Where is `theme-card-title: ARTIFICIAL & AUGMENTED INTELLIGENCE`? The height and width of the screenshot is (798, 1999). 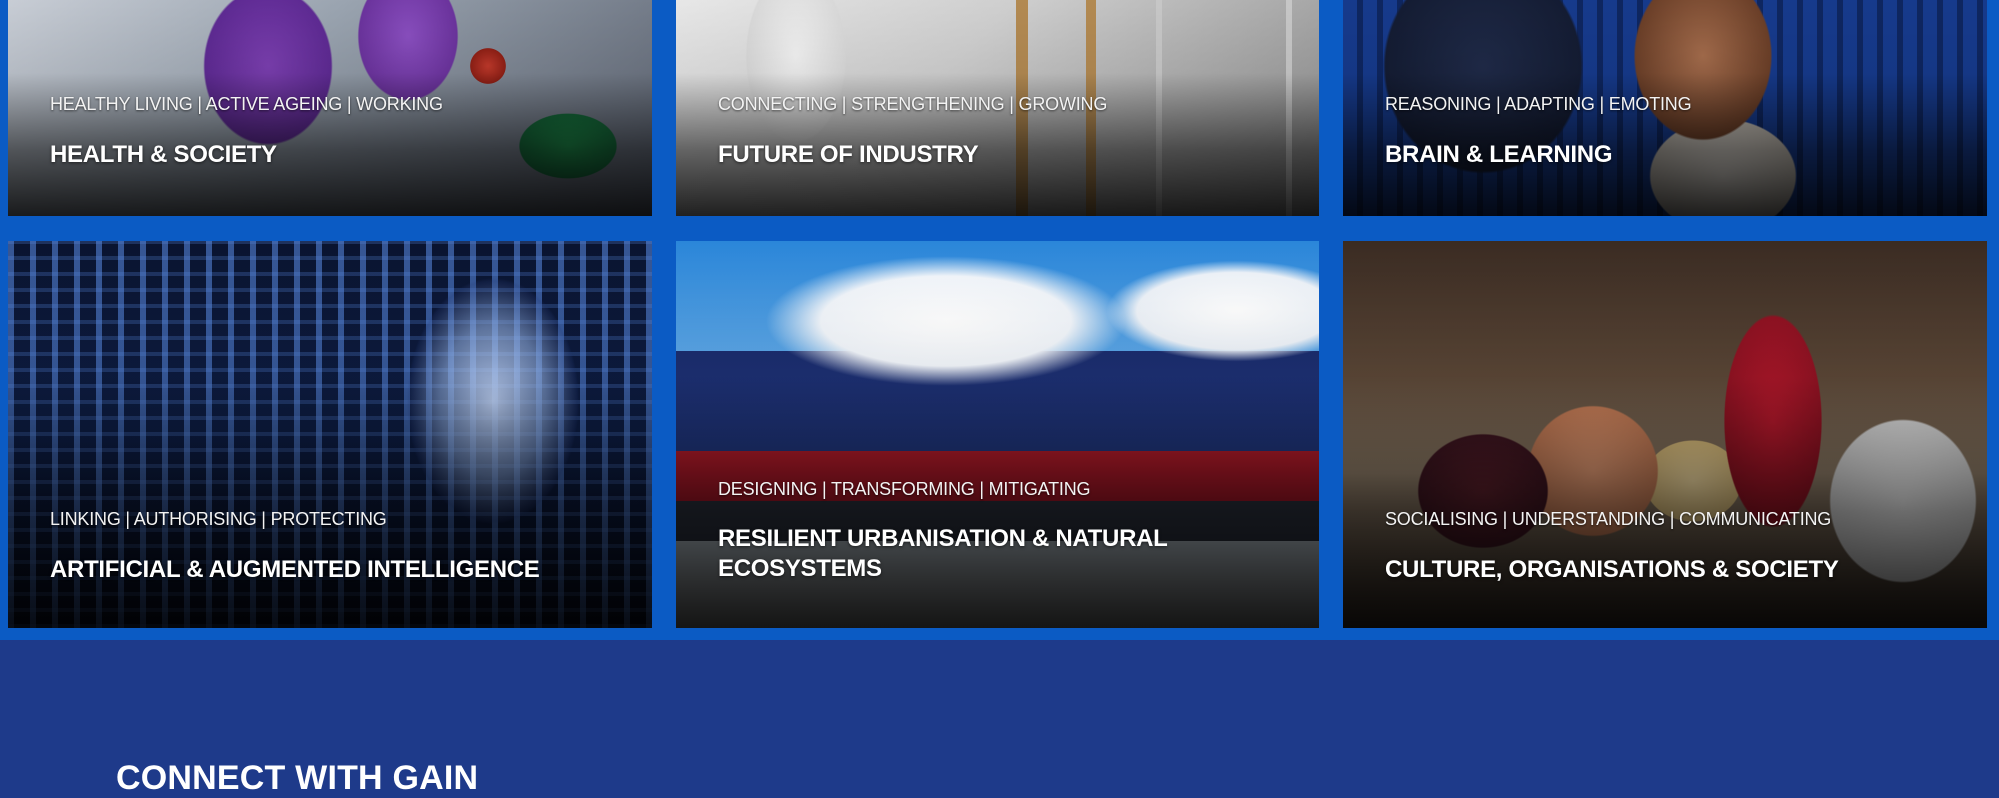
theme-card-title: ARTIFICIAL & AUGMENTED INTELLIGENCE is located at coordinates (295, 569).